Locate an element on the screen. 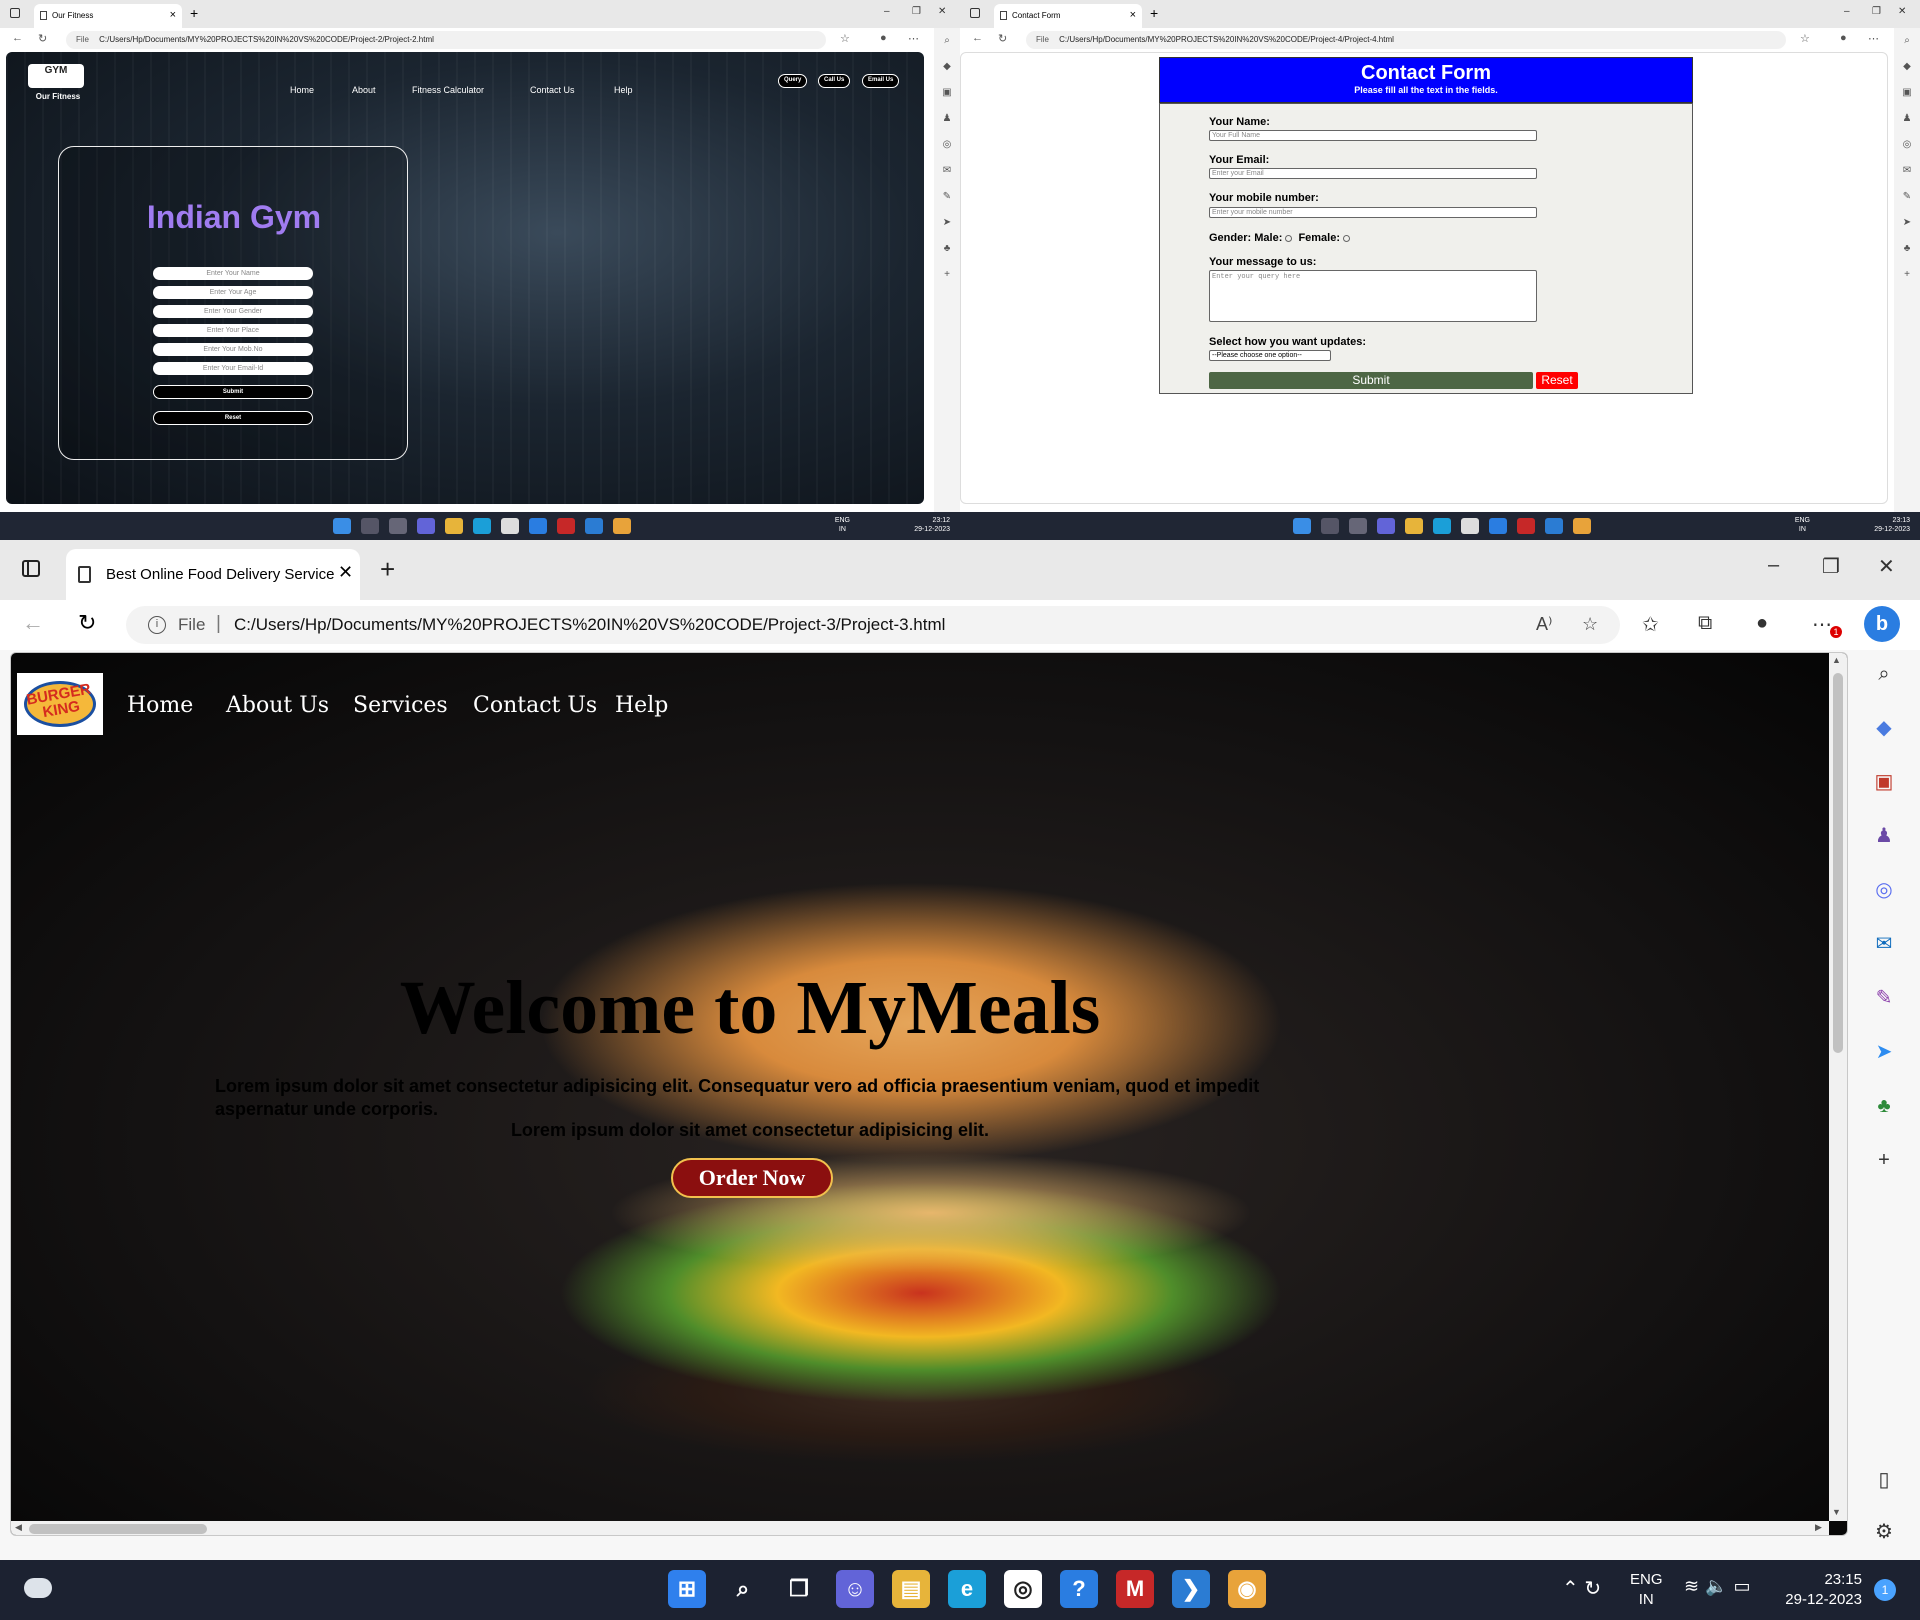  info-icon: i is located at coordinates (157, 625).